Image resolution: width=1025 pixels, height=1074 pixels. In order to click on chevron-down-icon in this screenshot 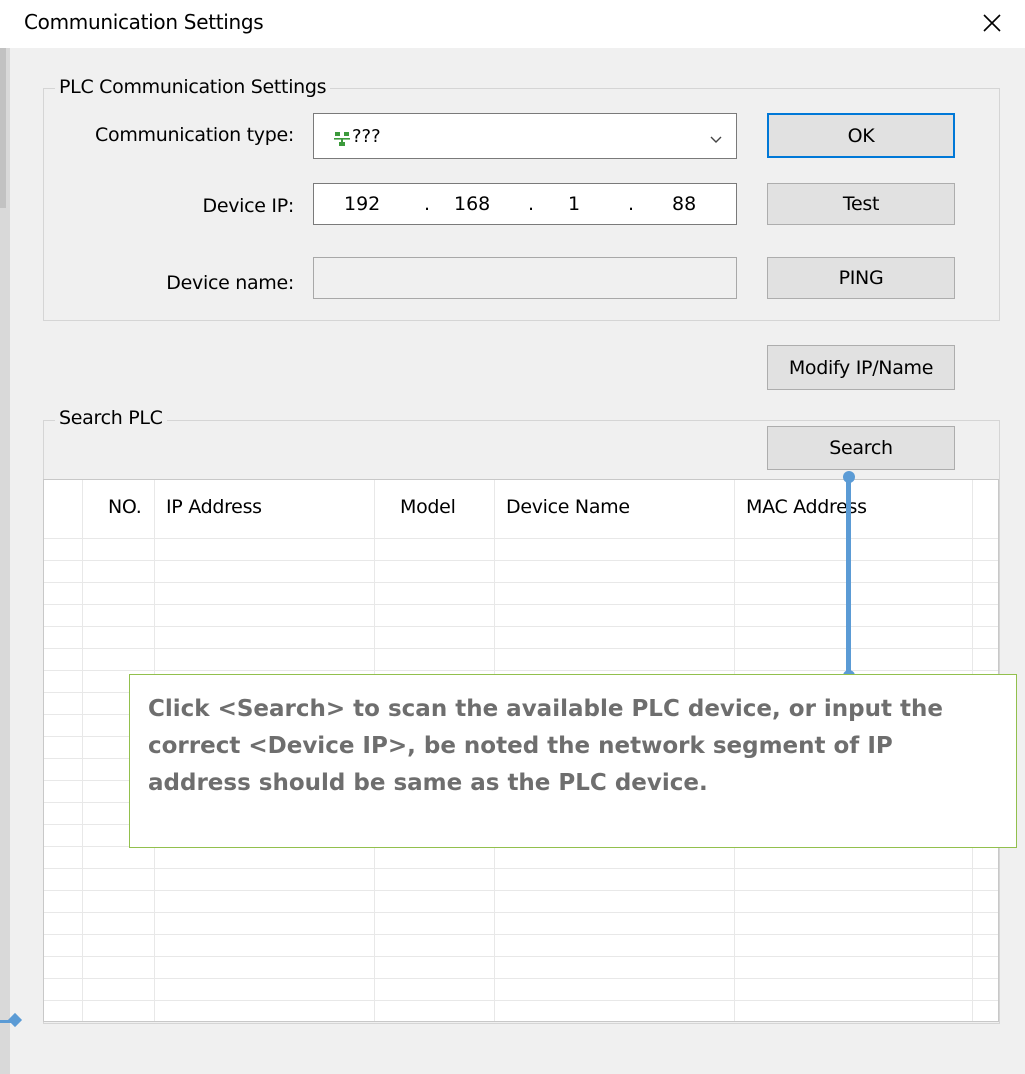, I will do `click(716, 139)`.